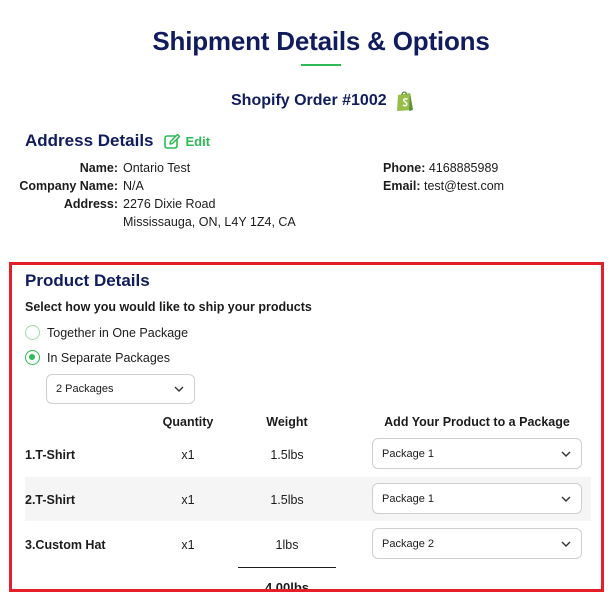 The width and height of the screenshot is (611, 595). Describe the element at coordinates (477, 422) in the screenshot. I see `col-package: Add Your Product to a Package` at that location.